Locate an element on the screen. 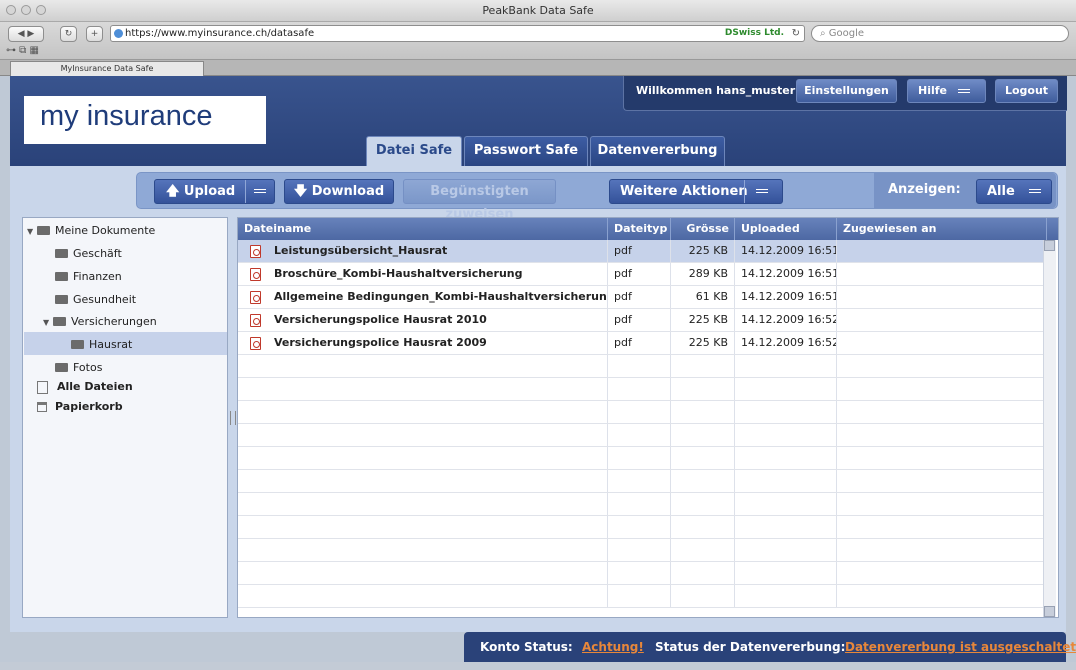  upload-button: 🡅 Upload is located at coordinates (214, 191).